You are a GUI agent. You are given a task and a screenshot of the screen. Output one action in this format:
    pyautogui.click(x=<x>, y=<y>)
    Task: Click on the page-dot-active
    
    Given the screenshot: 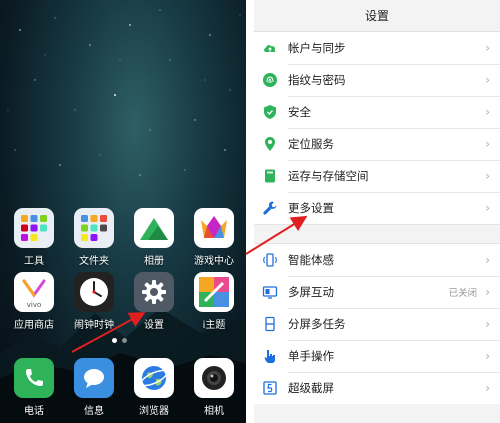 What is the action you would take?
    pyautogui.click(x=114, y=340)
    